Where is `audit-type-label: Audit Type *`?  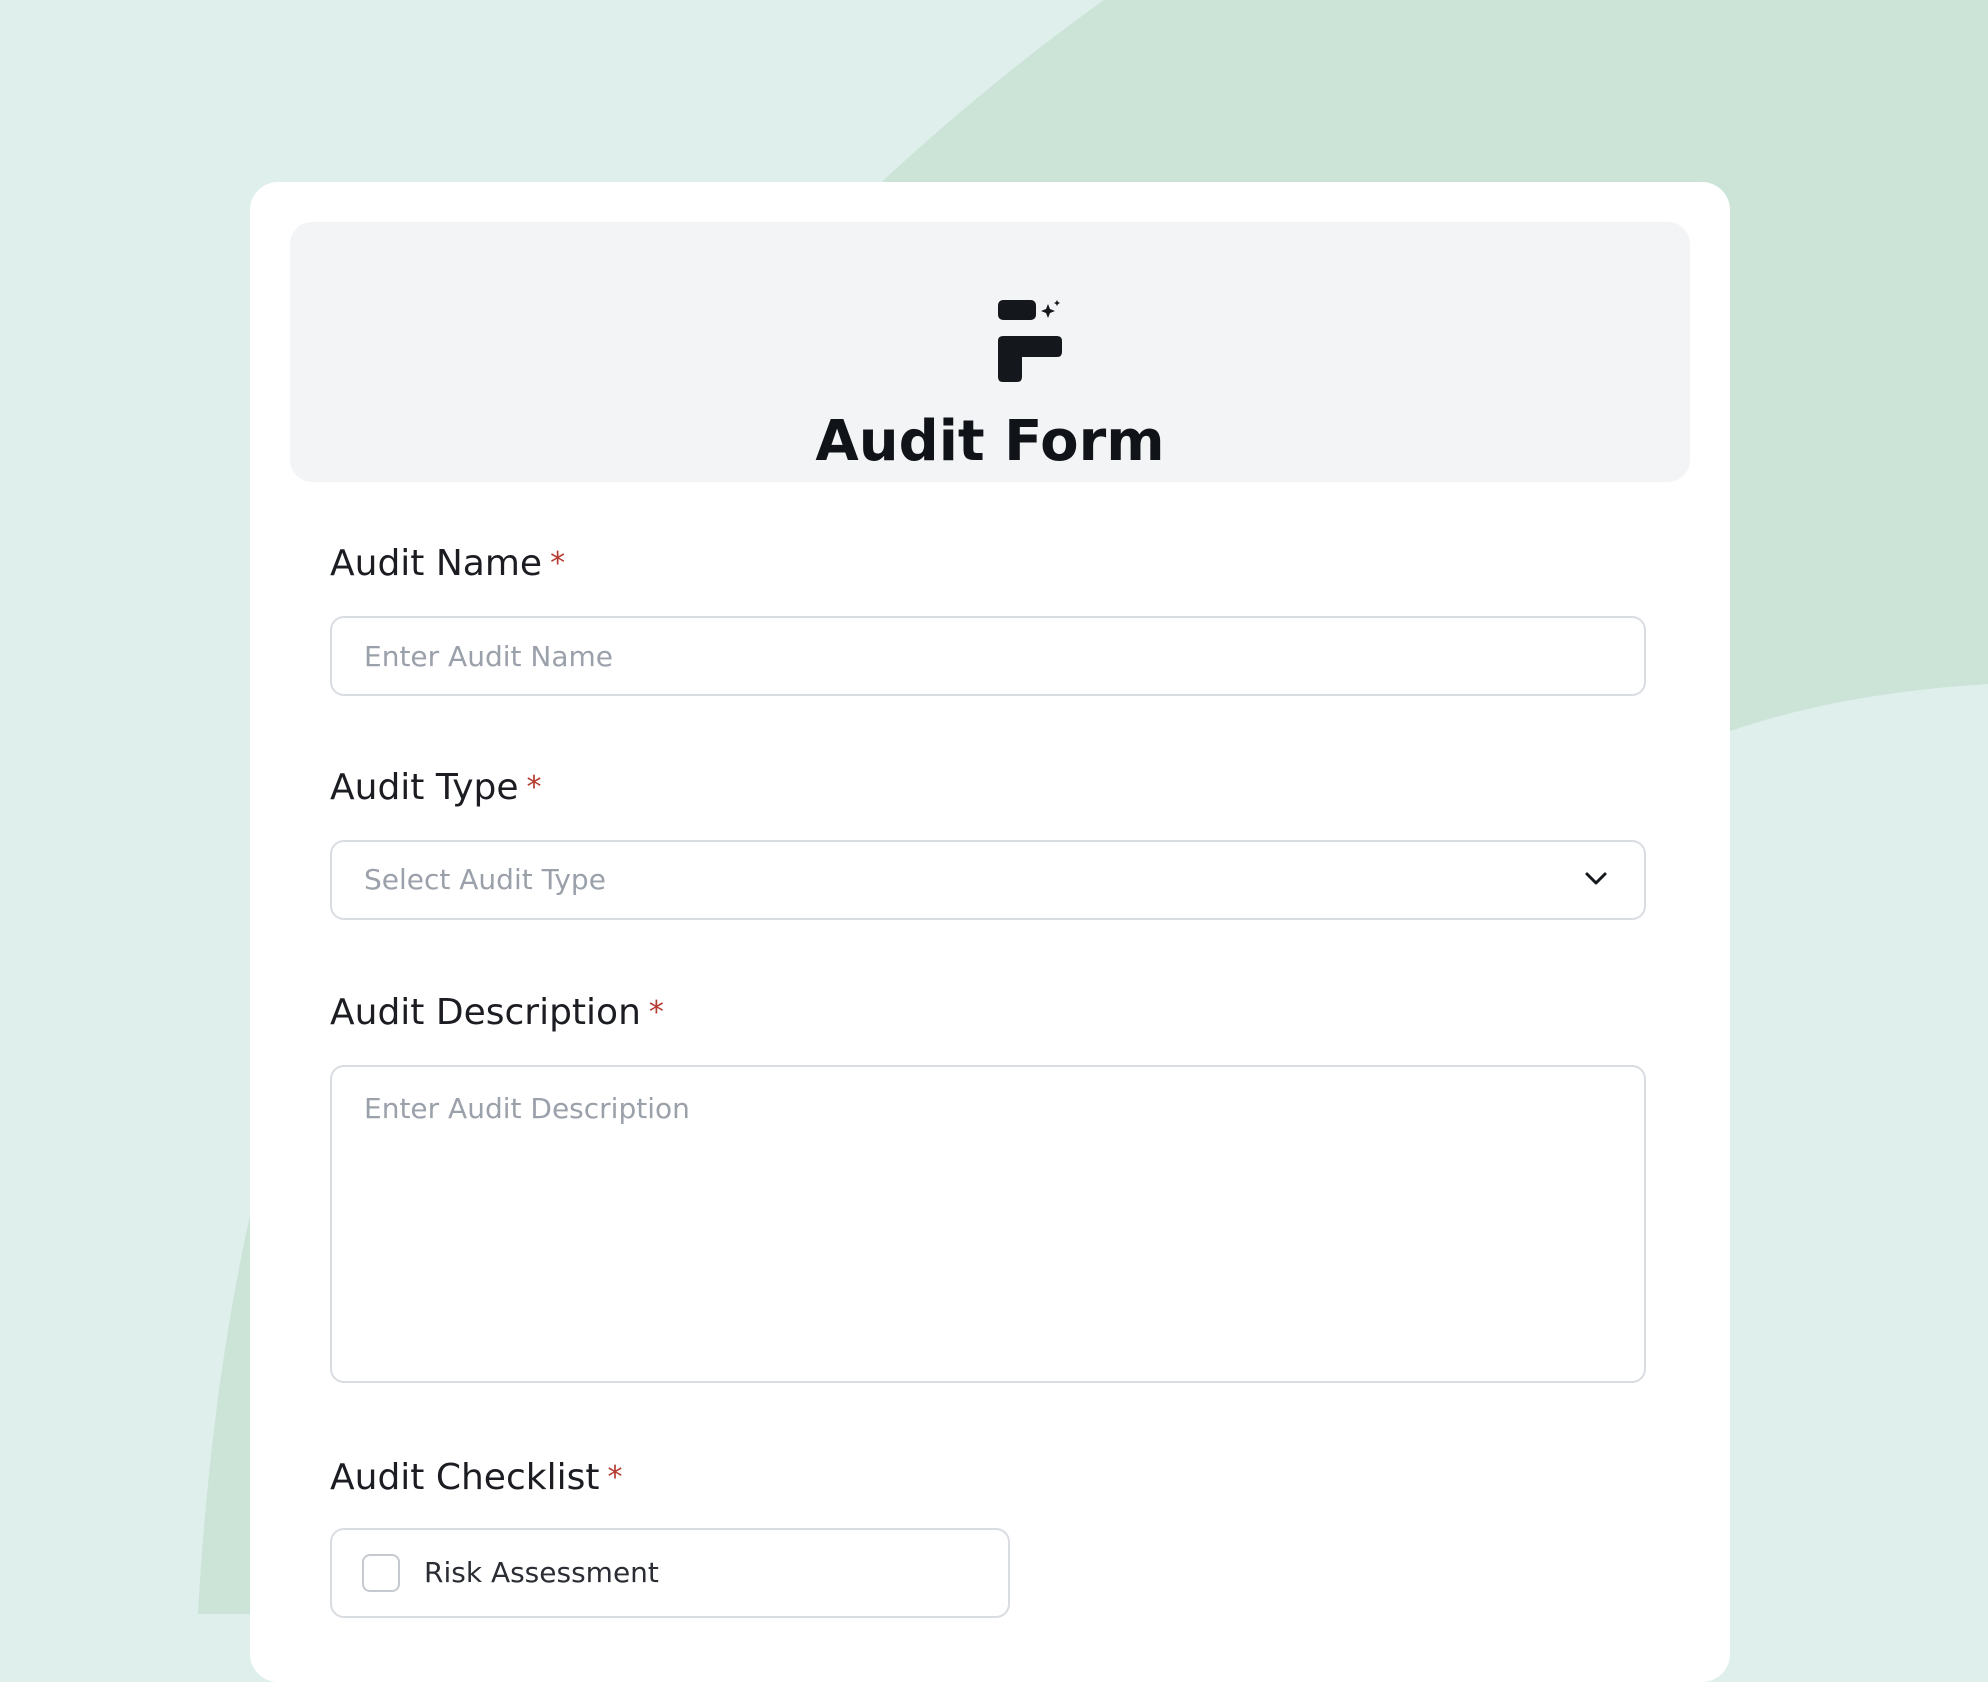 audit-type-label: Audit Type * is located at coordinates (436, 788).